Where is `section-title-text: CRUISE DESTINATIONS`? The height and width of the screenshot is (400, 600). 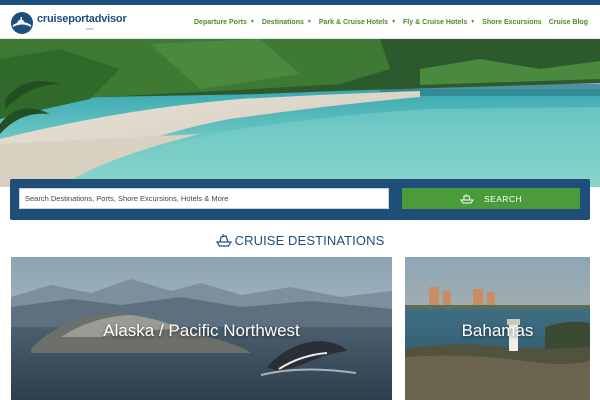 section-title-text: CRUISE DESTINATIONS is located at coordinates (309, 240).